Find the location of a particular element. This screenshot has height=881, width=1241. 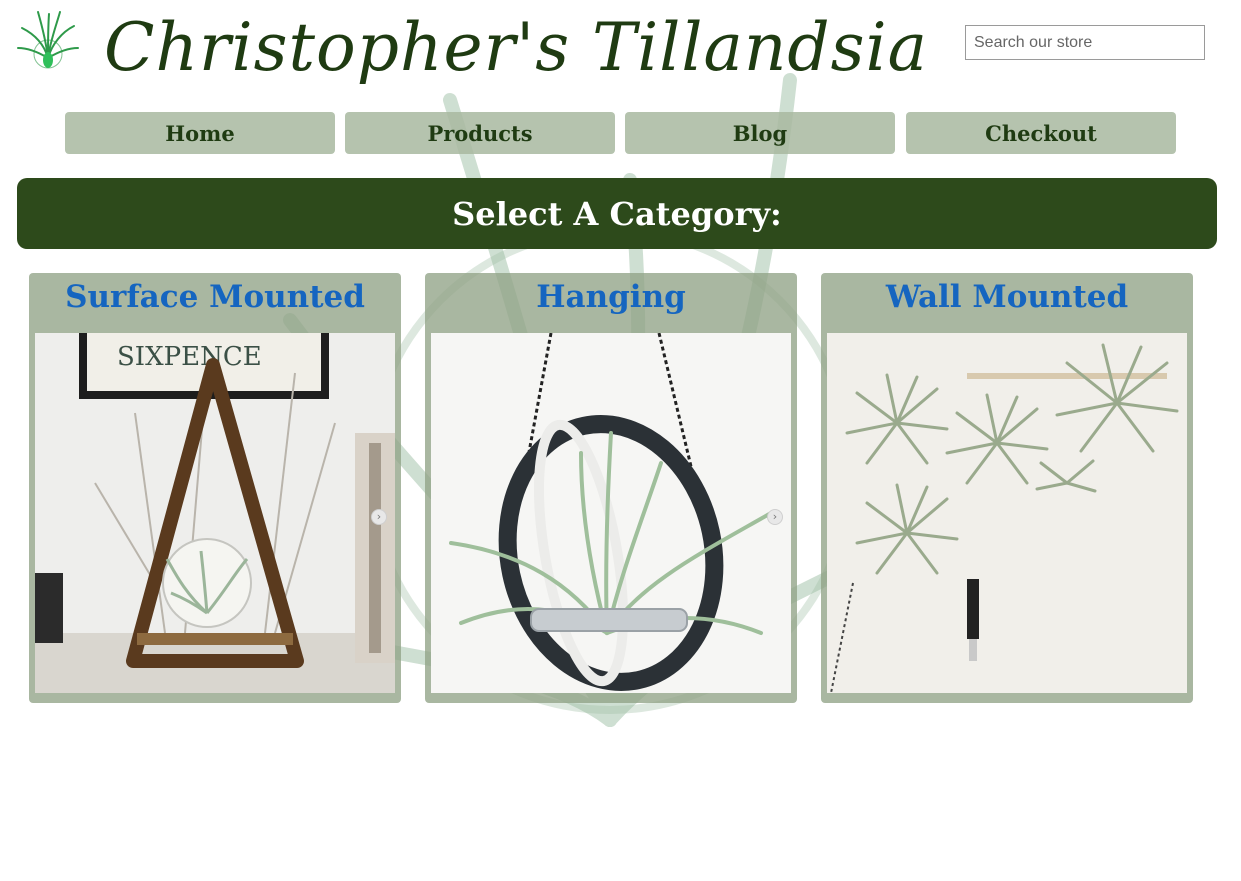

site-brand-title: Christopher's Tillandsia is located at coordinates (516, 48).